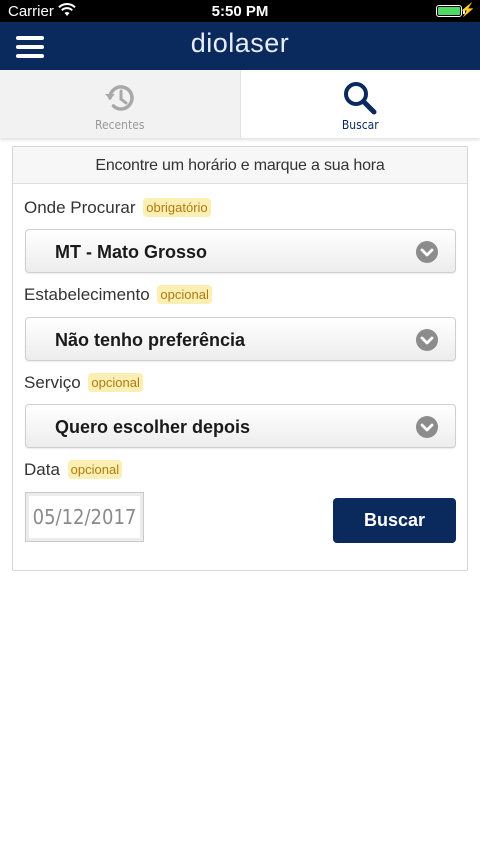 The image size is (480, 854). I want to click on establishment-select: Não tenho preferência, so click(240, 339).